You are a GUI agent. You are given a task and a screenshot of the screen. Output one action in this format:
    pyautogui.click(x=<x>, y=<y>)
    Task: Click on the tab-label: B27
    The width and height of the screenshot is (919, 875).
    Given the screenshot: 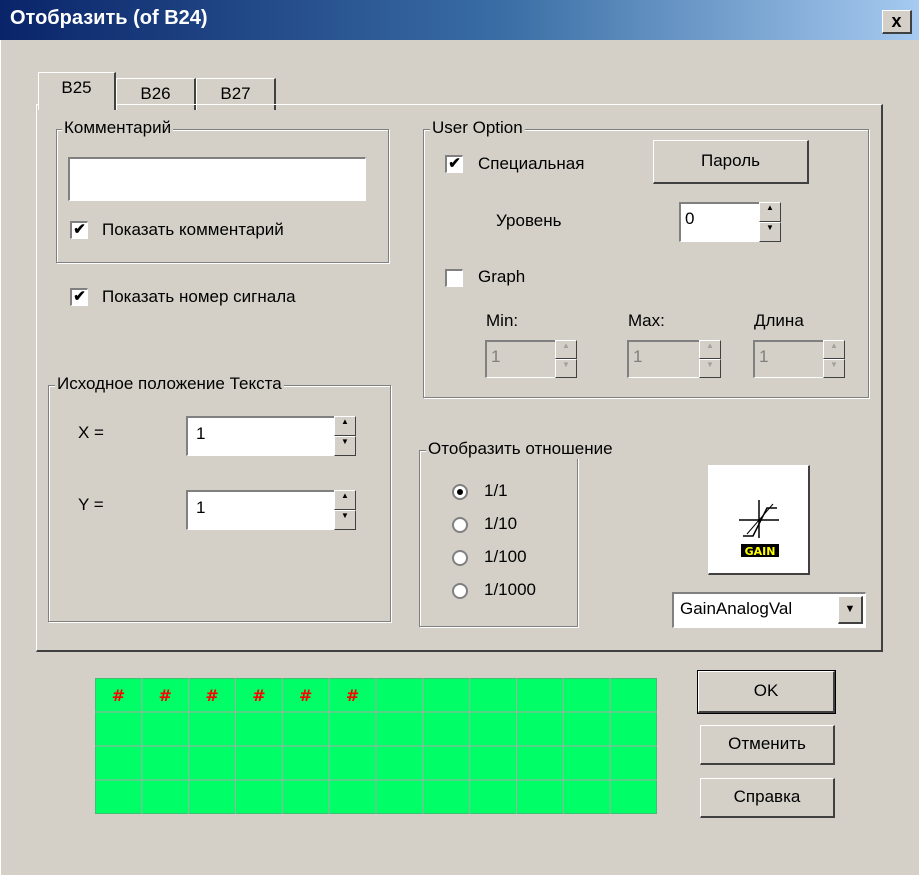 What is the action you would take?
    pyautogui.click(x=235, y=93)
    